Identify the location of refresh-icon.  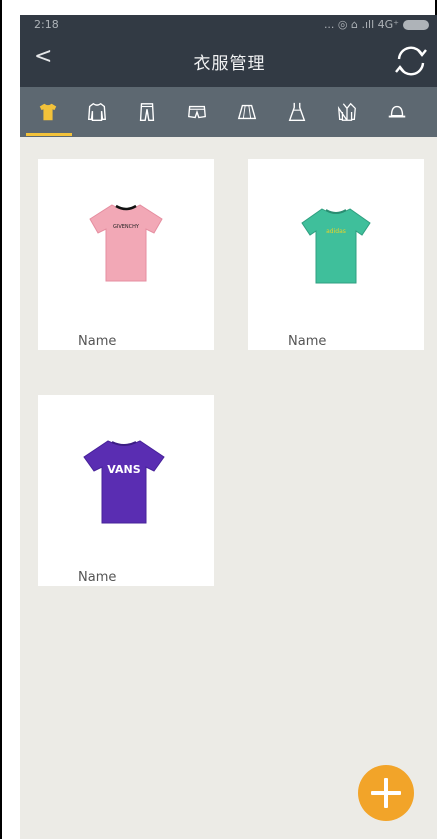
(411, 61).